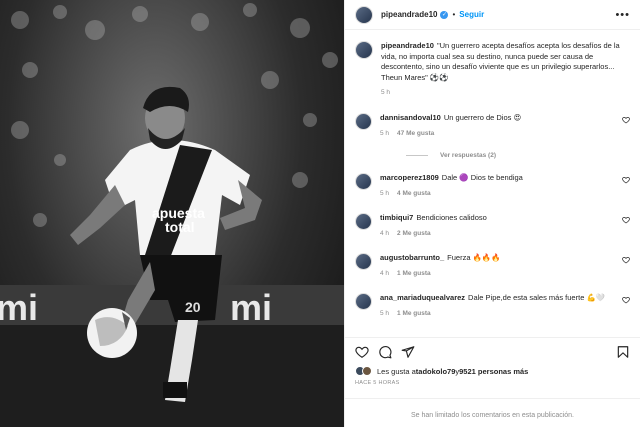 This screenshot has height=427, width=640. Describe the element at coordinates (385, 352) in the screenshot. I see `comment-bubble-icon` at that location.